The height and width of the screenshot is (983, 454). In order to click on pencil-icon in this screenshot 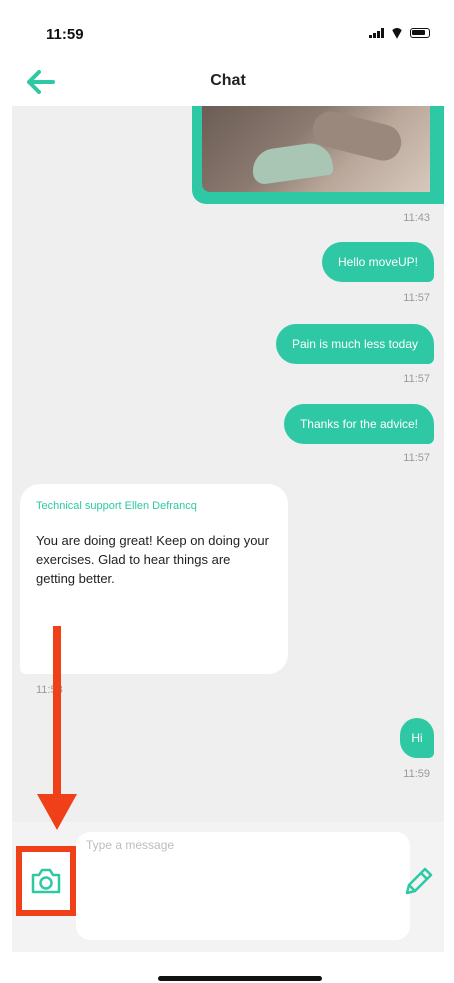, I will do `click(419, 881)`.